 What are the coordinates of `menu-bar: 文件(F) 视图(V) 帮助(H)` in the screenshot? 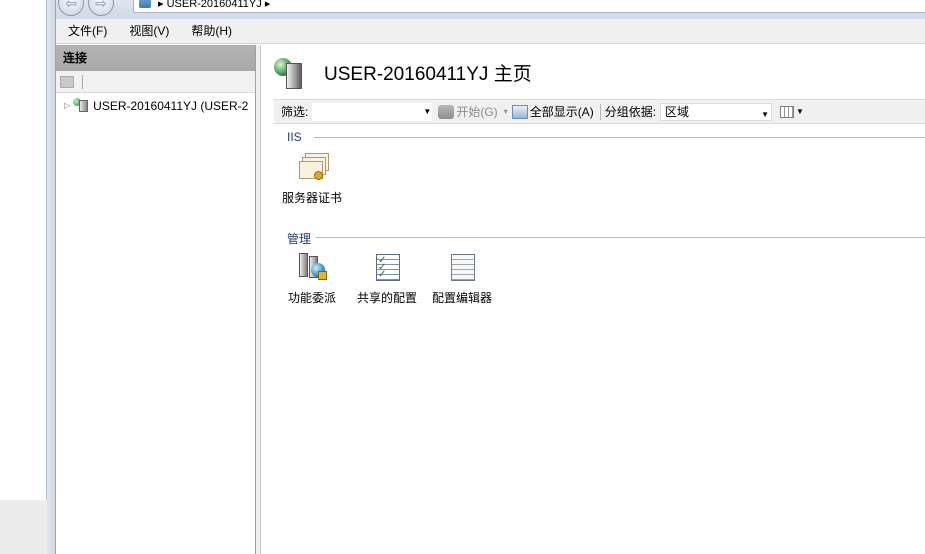 It's located at (490, 31).